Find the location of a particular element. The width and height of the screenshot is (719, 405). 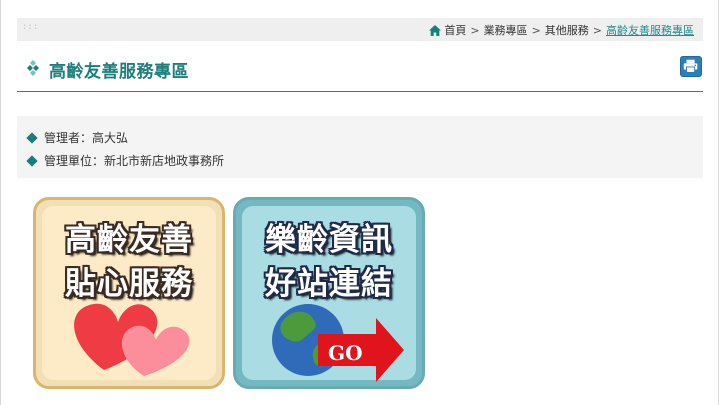

tile-line-2: 貼心服務 is located at coordinates (129, 284).